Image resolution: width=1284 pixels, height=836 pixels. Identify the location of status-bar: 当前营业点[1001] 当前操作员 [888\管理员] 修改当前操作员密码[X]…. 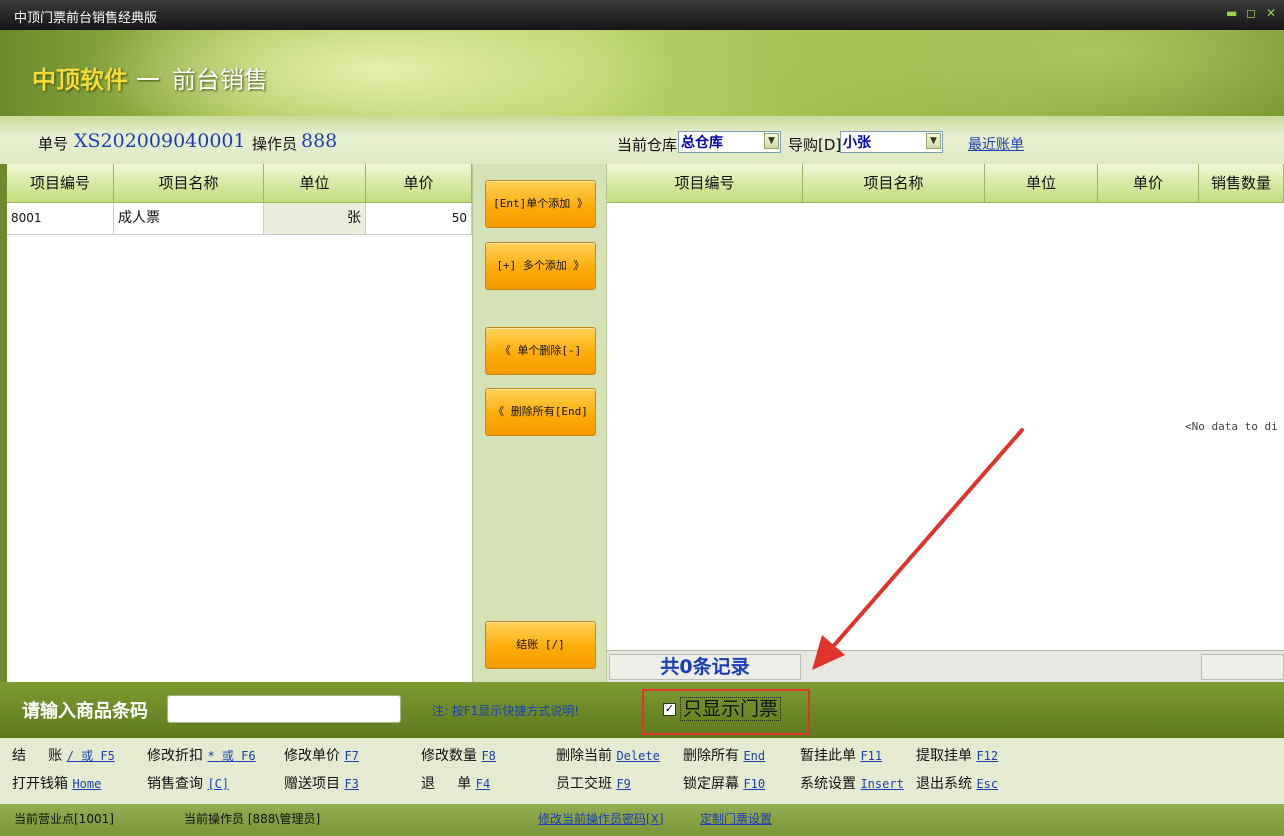
(642, 820).